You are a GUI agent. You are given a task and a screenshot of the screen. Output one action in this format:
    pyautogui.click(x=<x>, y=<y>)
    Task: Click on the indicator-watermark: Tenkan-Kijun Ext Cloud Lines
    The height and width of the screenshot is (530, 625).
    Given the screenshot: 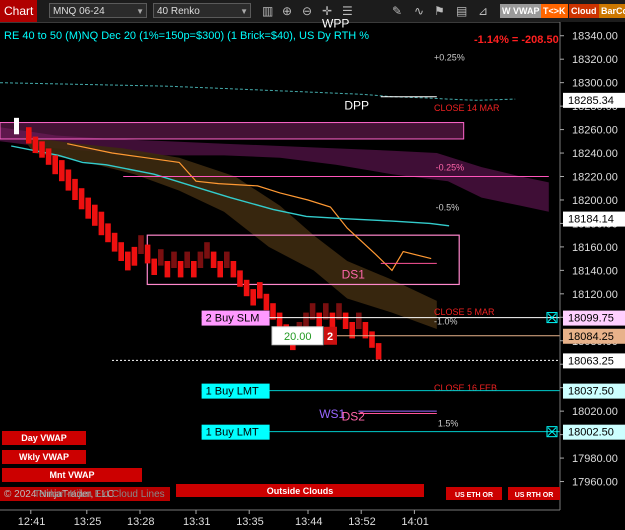 What is the action you would take?
    pyautogui.click(x=99, y=494)
    